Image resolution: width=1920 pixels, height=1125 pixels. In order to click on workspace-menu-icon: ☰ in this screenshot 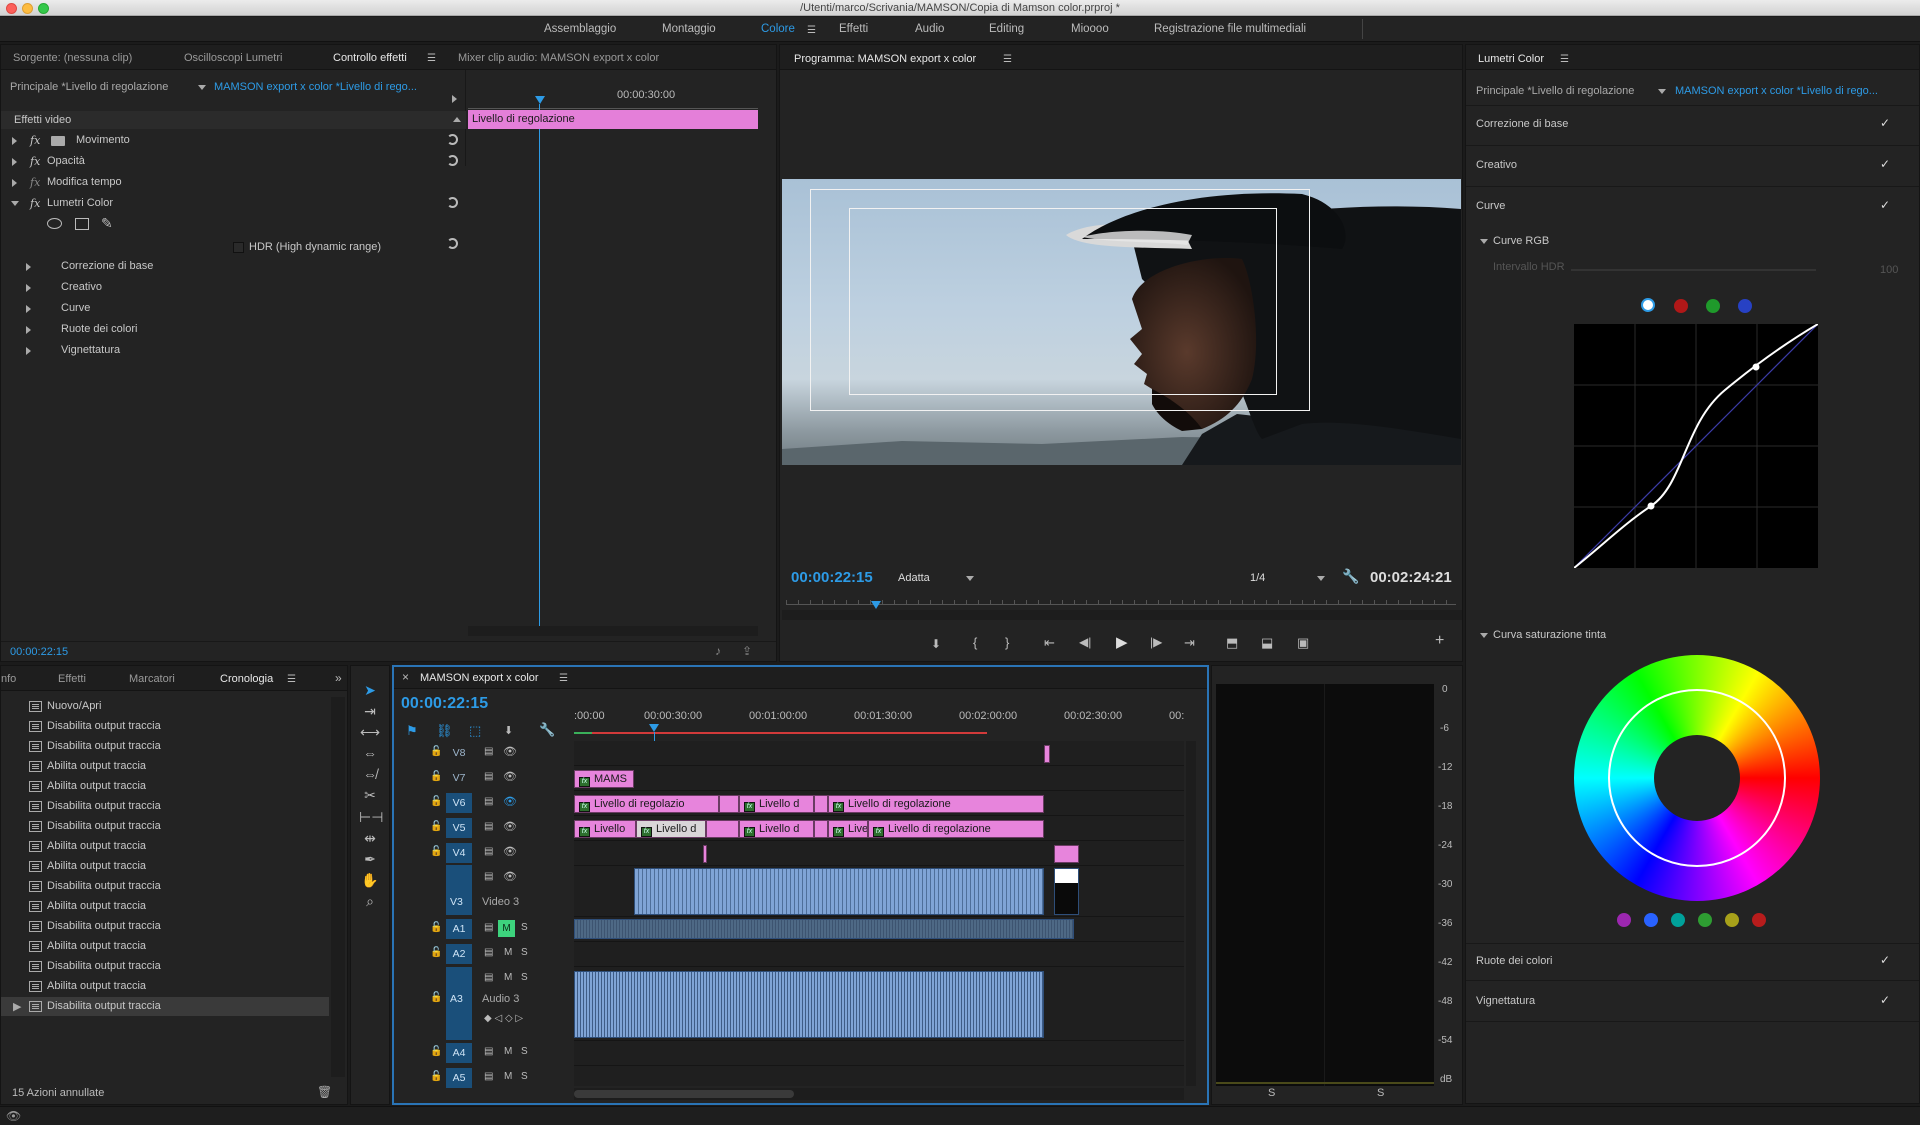, I will do `click(811, 30)`.